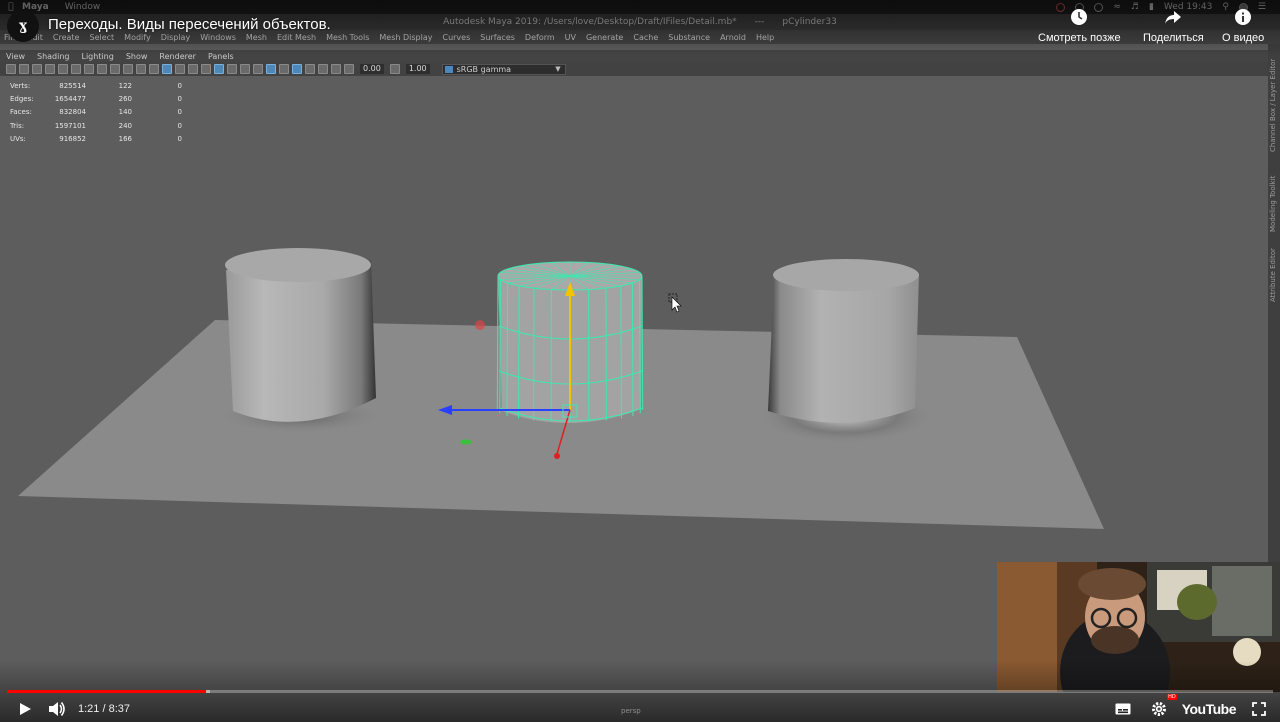 This screenshot has height=722, width=1280. What do you see at coordinates (497, 37) in the screenshot?
I see `menu-surfaces: Surfaces` at bounding box center [497, 37].